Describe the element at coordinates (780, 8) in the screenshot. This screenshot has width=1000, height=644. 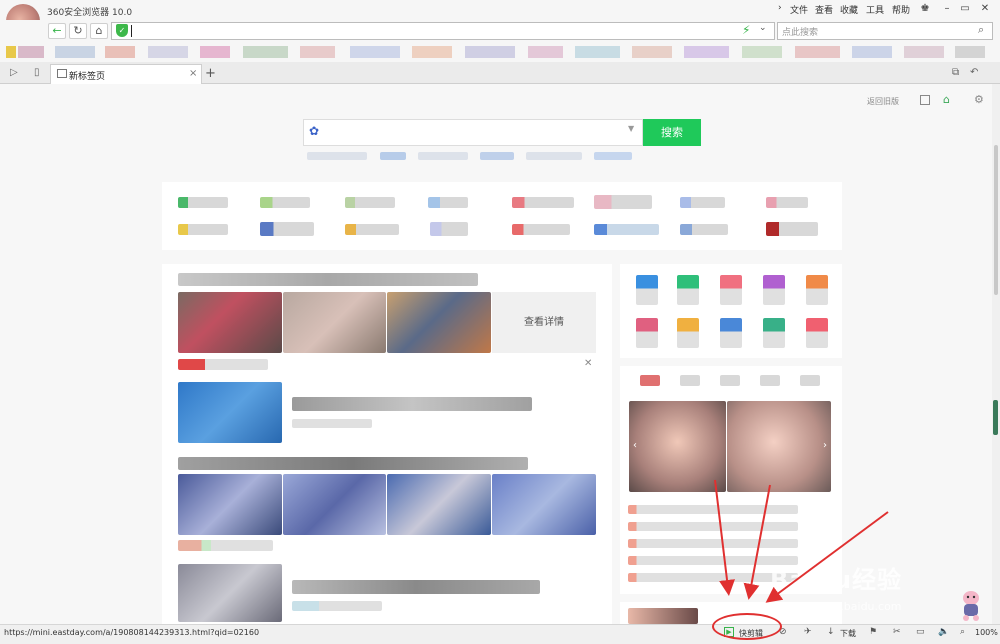
I see `menu-arrow-icon: ›` at that location.